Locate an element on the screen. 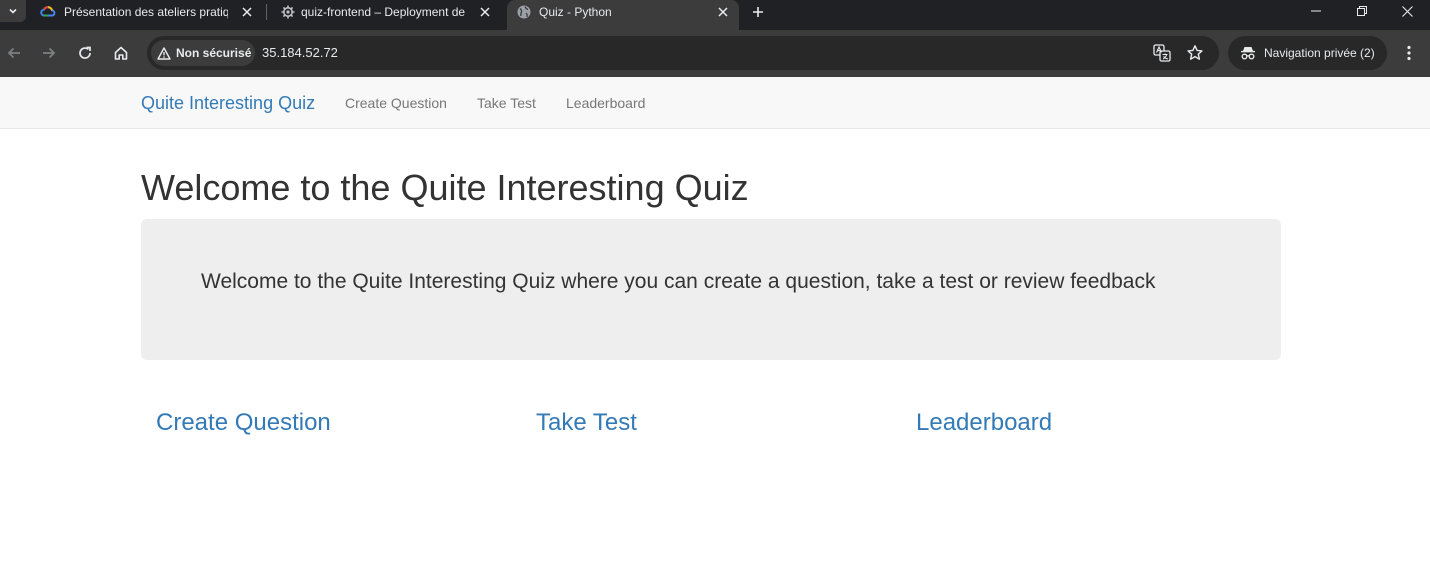  section-link-create-question: Create Question is located at coordinates (243, 423).